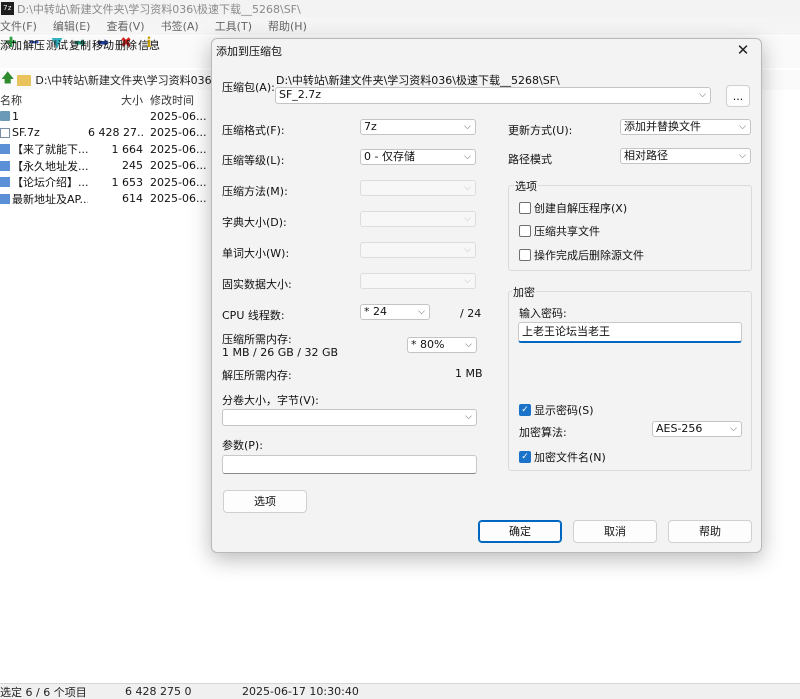 This screenshot has height=699, width=800. What do you see at coordinates (418, 219) in the screenshot?
I see `dict-size-select: ⌵` at bounding box center [418, 219].